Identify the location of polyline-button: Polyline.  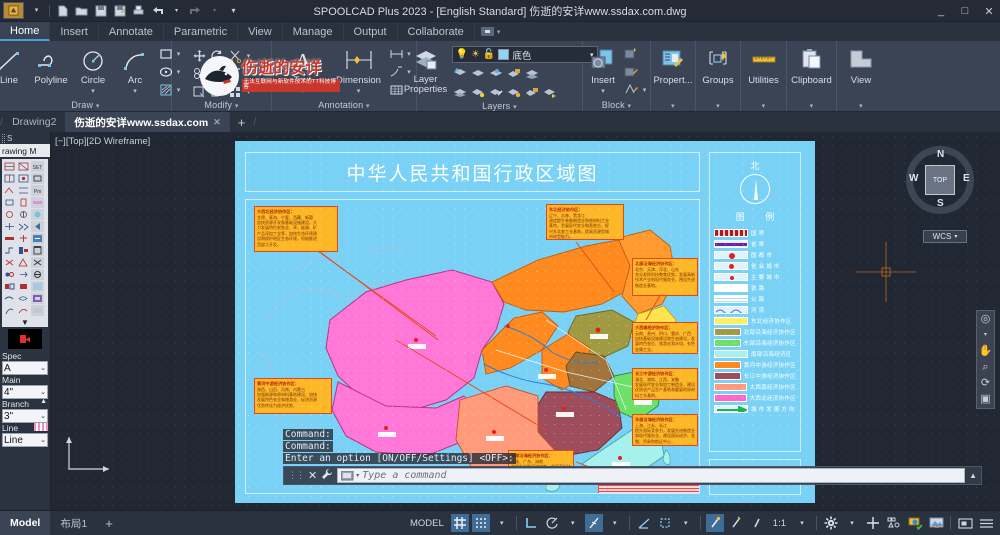
(51, 65).